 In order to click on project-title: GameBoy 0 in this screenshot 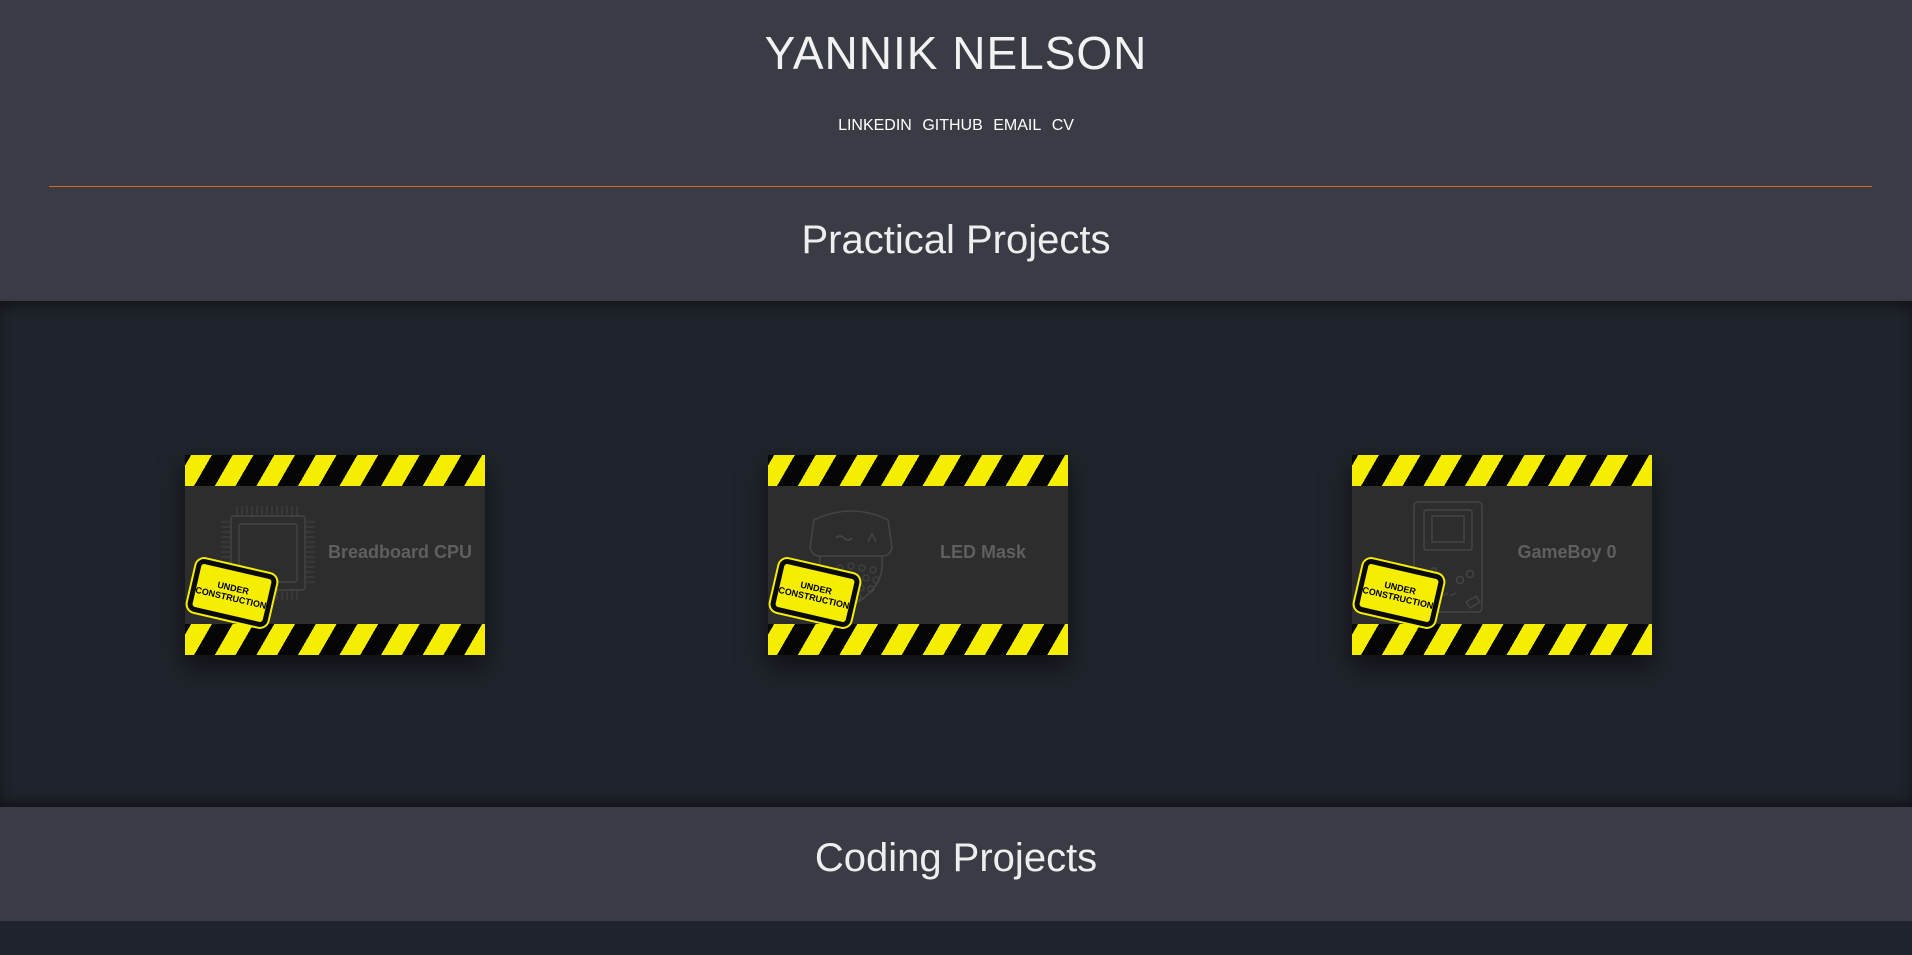, I will do `click(1567, 552)`.